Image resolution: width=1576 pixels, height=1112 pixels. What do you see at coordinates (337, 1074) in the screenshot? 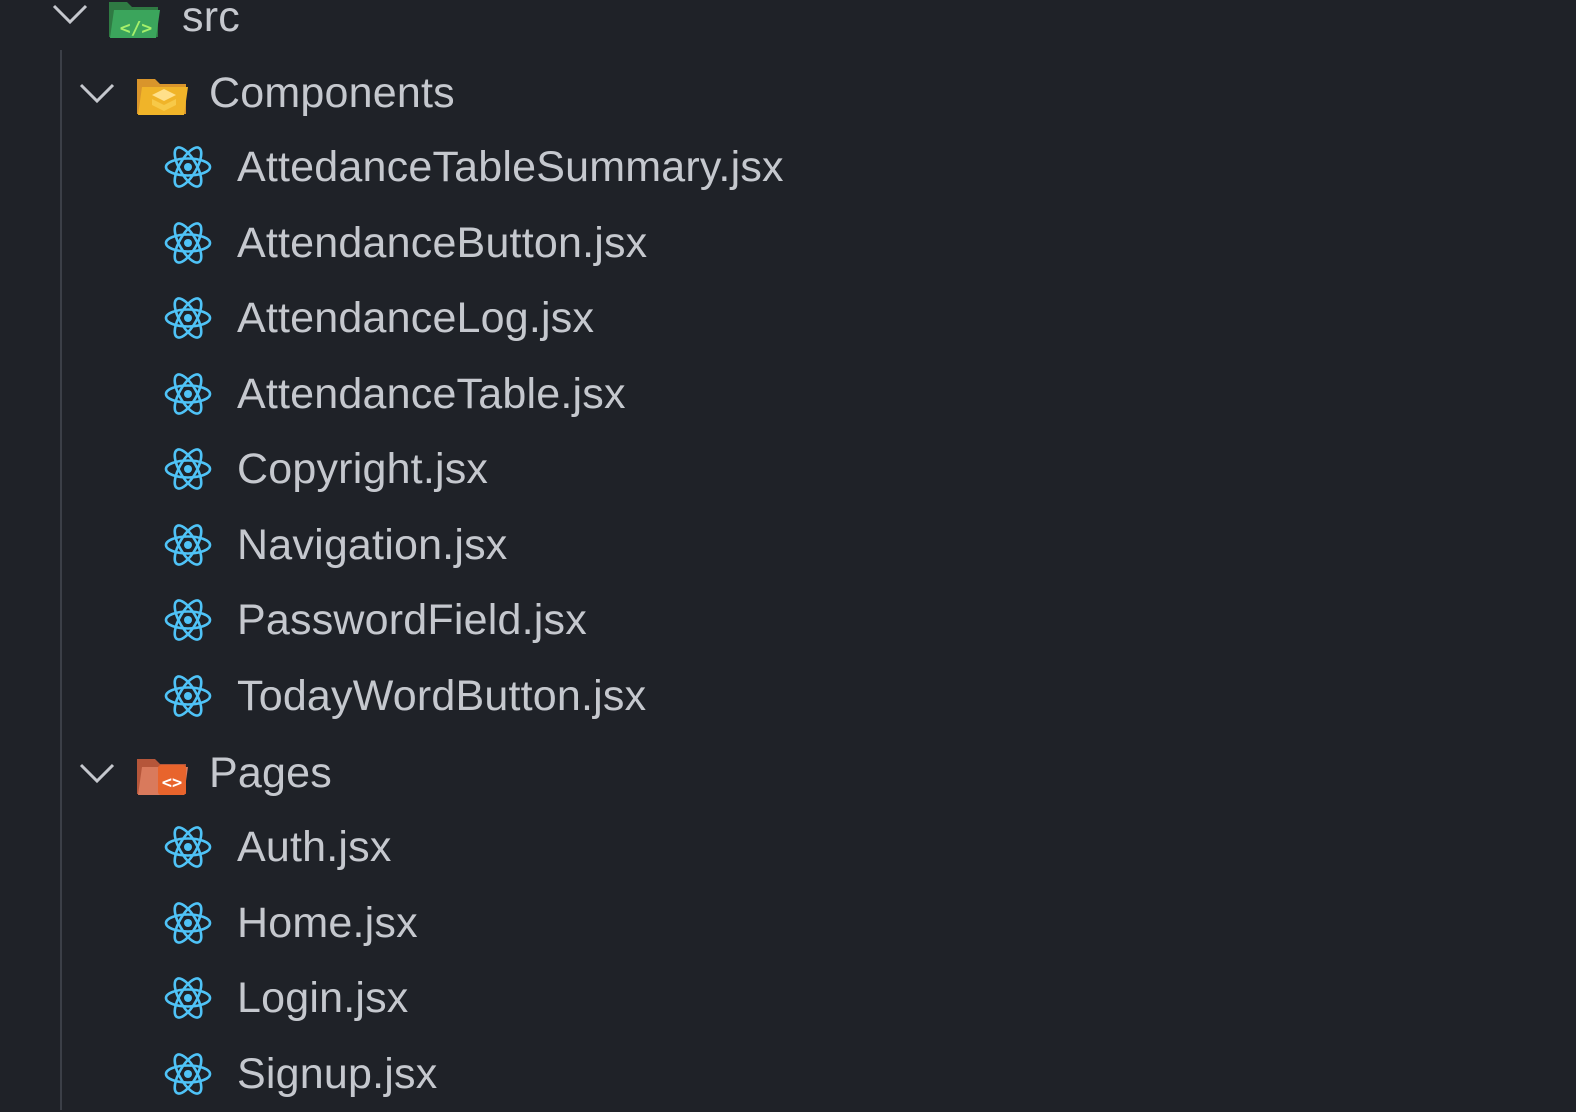
I see `file-label: Signup.jsx` at bounding box center [337, 1074].